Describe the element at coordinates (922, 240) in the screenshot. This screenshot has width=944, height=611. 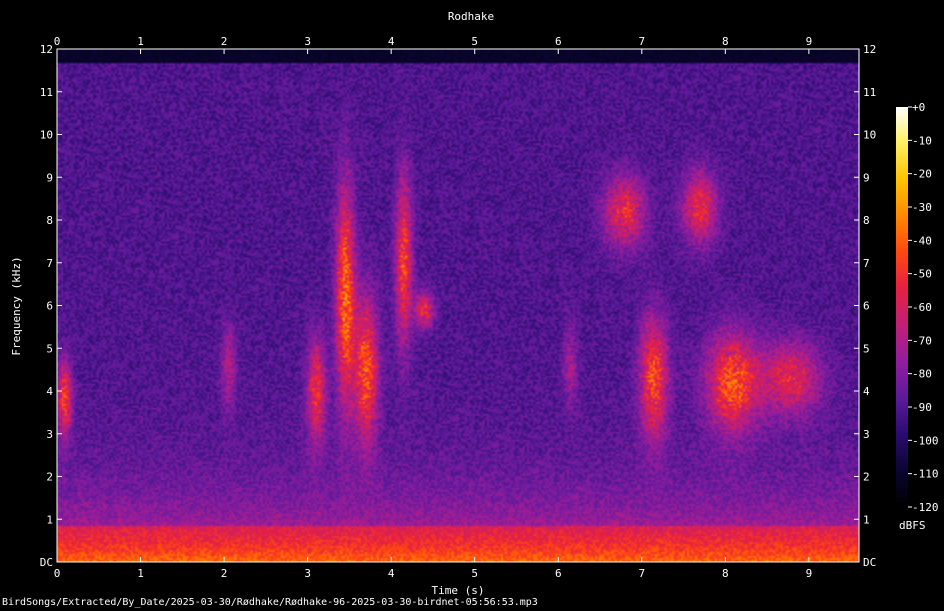
I see `colorbar-tick-label: -40` at that location.